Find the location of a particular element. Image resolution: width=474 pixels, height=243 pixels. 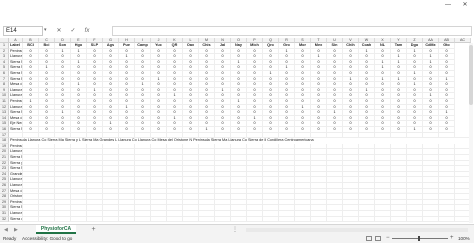

minimize-button: — is located at coordinates (448, 5).